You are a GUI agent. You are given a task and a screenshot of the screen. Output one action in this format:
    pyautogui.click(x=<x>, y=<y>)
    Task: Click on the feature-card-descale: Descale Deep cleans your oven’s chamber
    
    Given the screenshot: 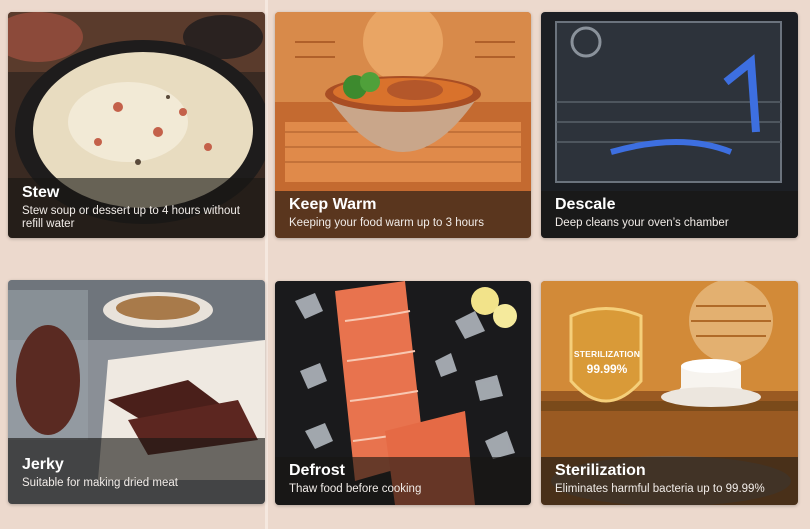 What is the action you would take?
    pyautogui.click(x=669, y=125)
    